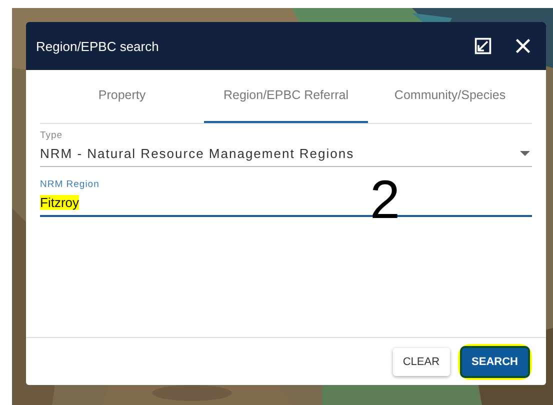 This screenshot has width=553, height=405. Describe the element at coordinates (286, 198) in the screenshot. I see `input-field: NRM Region Fitzroy 2` at that location.